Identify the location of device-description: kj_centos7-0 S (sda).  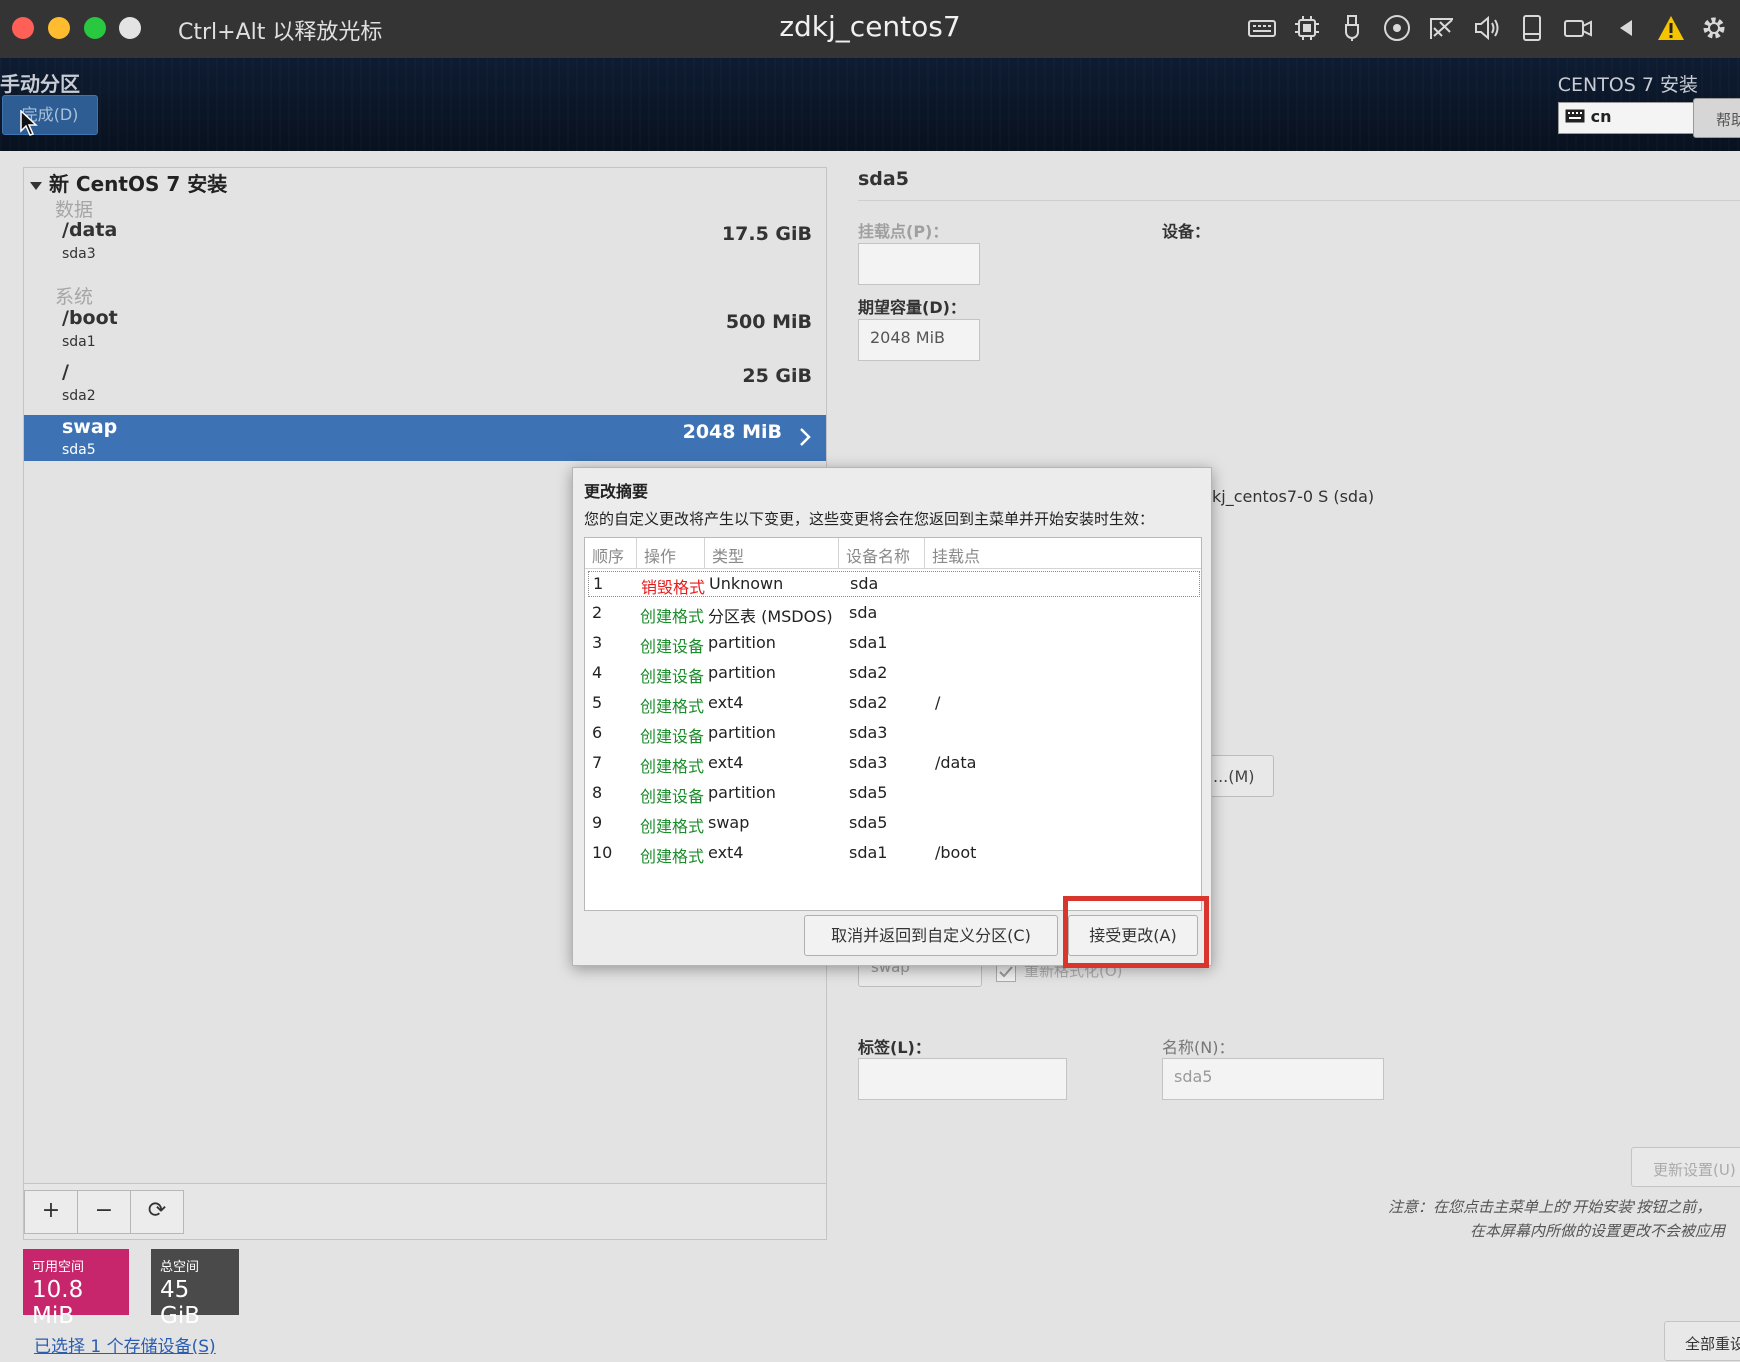
(1293, 496).